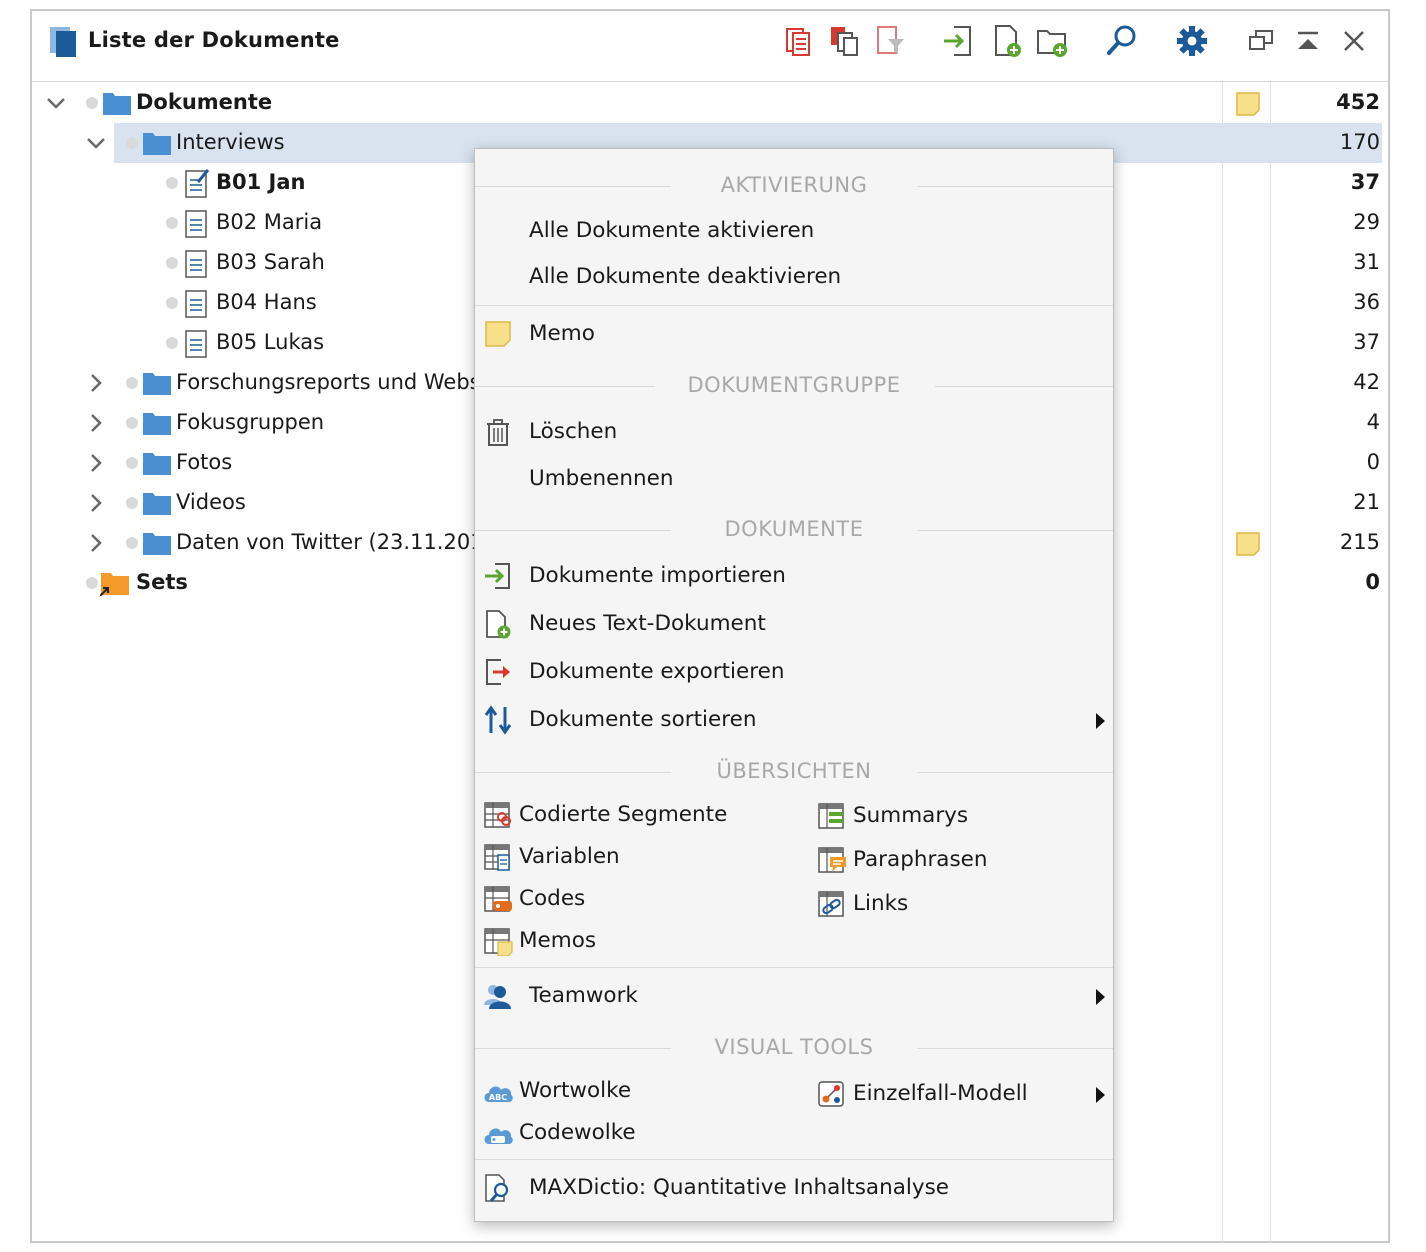 The image size is (1426, 1252). What do you see at coordinates (831, 904) in the screenshot?
I see `links-table-icon` at bounding box center [831, 904].